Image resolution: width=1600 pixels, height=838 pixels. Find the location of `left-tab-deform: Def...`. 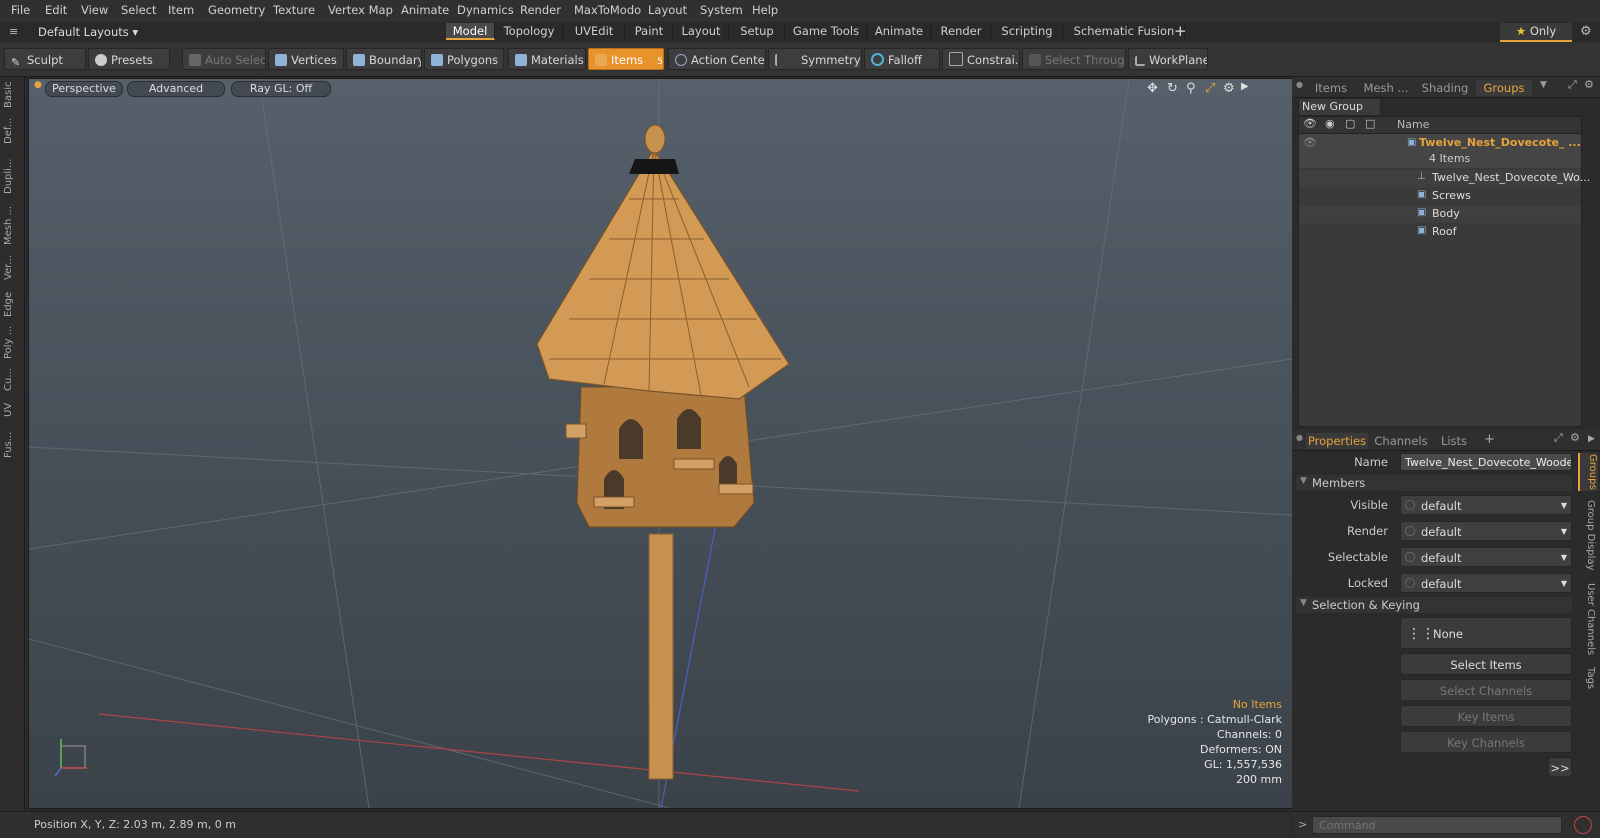

left-tab-deform: Def... is located at coordinates (12, 131).